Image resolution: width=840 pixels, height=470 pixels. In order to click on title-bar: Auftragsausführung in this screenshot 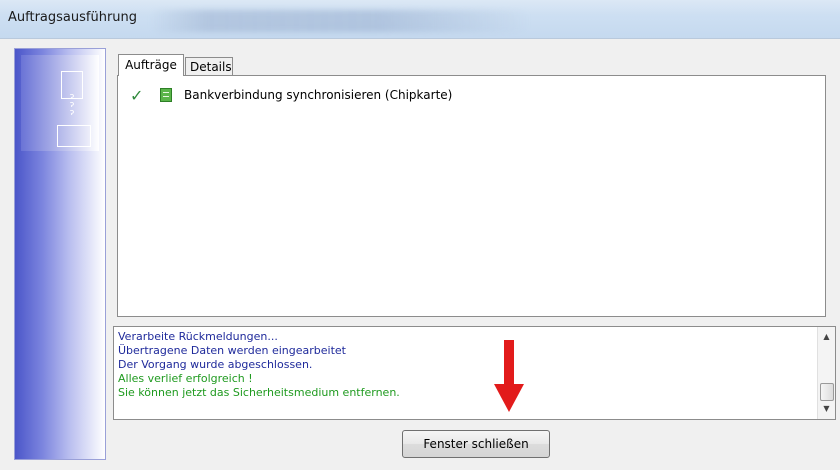, I will do `click(420, 19)`.